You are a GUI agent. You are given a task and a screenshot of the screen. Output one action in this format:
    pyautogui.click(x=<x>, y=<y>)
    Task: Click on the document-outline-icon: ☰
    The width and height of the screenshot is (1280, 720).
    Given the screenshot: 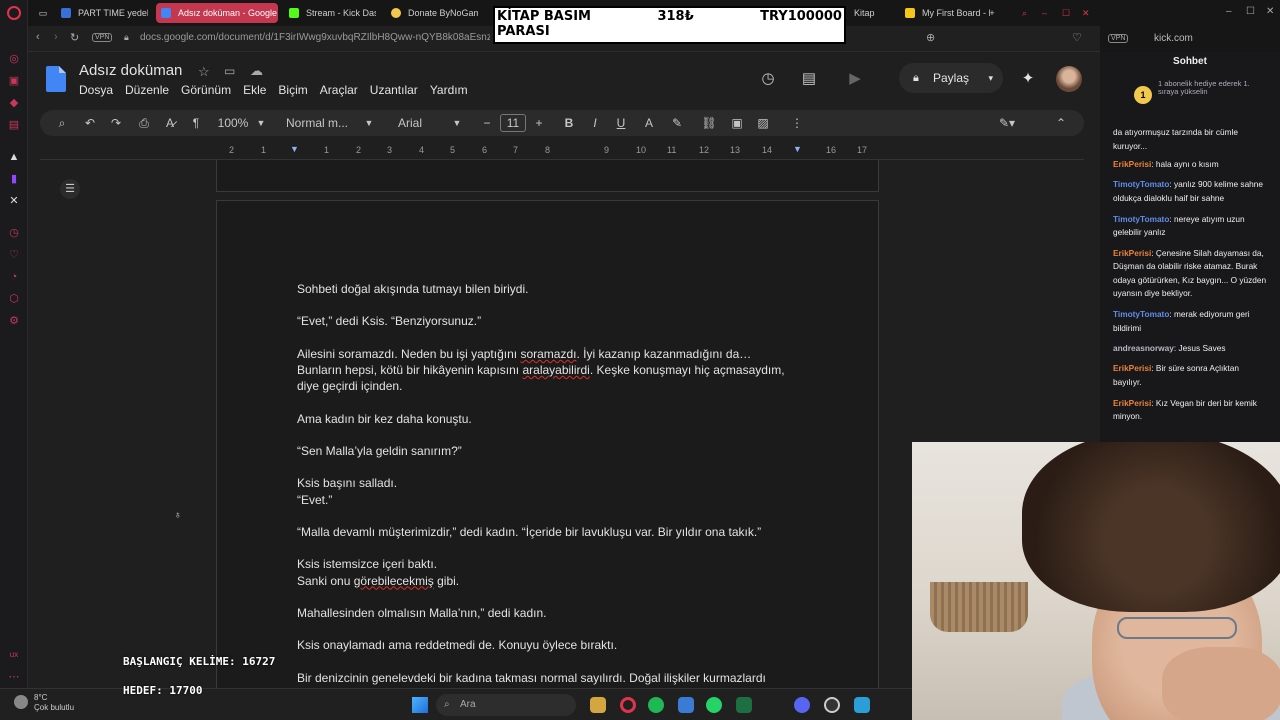 What is the action you would take?
    pyautogui.click(x=70, y=189)
    